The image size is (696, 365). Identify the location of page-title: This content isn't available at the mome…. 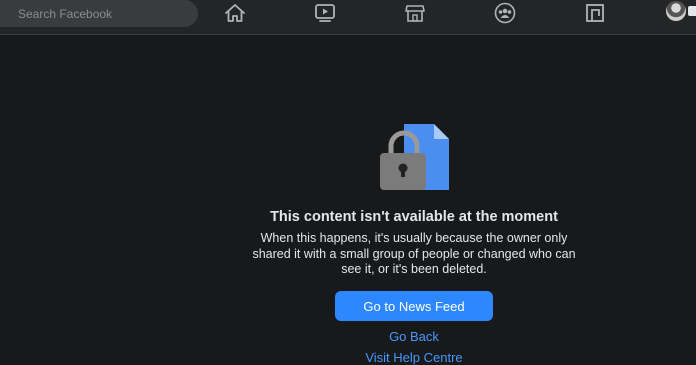
(414, 217).